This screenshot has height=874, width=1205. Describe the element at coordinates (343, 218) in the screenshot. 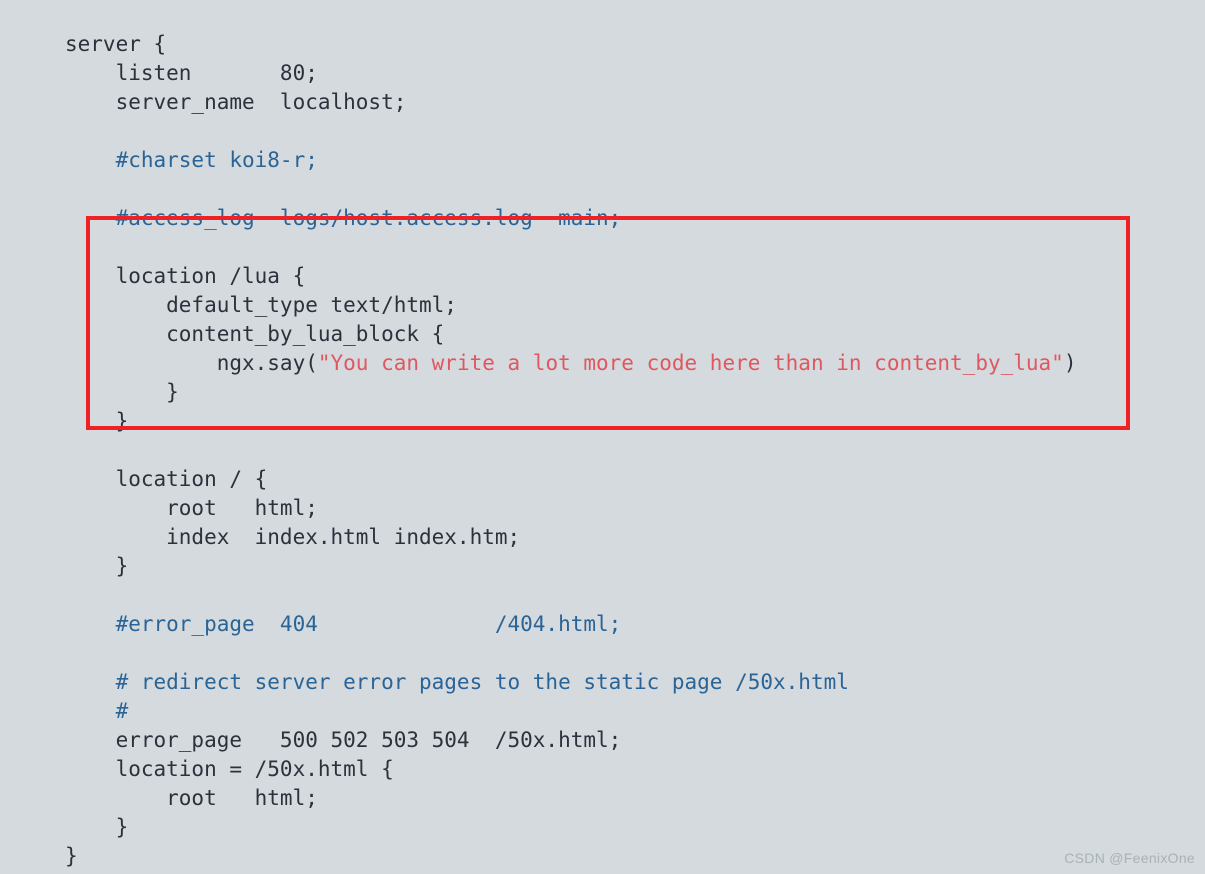

I see `code-token-comment: #access_log logs/host.access.log main;` at that location.